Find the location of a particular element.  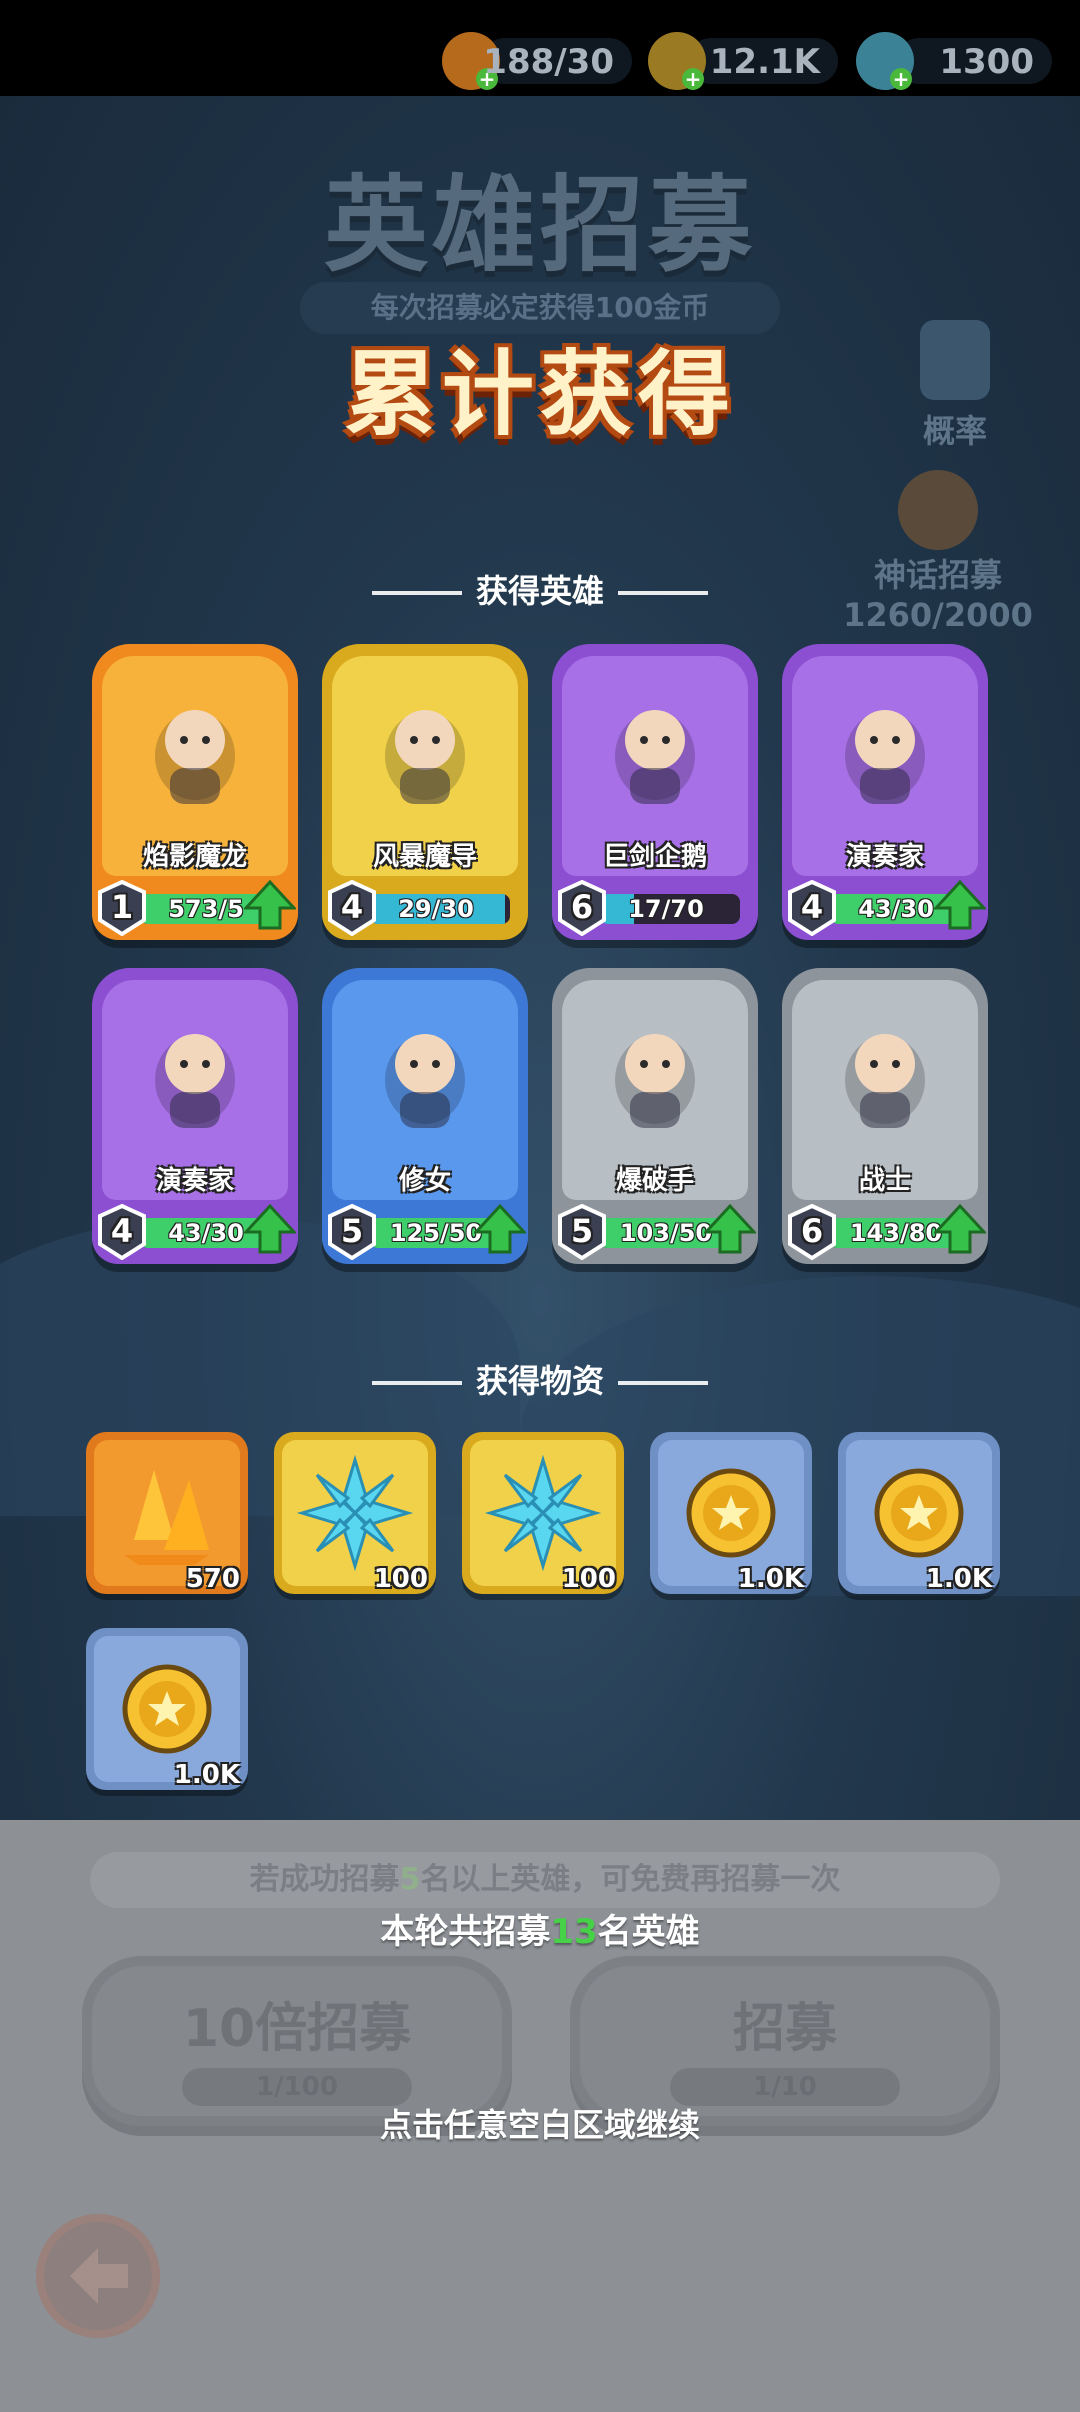

hero-card: 战士 143/80 6 is located at coordinates (885, 1116).